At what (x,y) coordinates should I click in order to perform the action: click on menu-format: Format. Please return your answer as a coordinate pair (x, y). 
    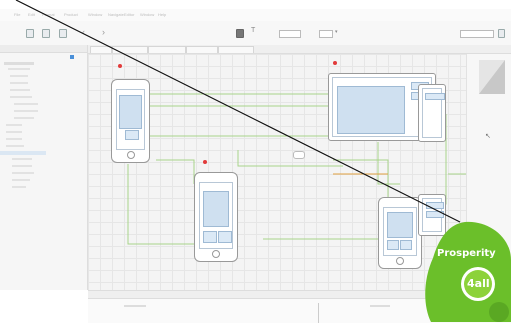
    Looking at the image, I should click on (48, 14).